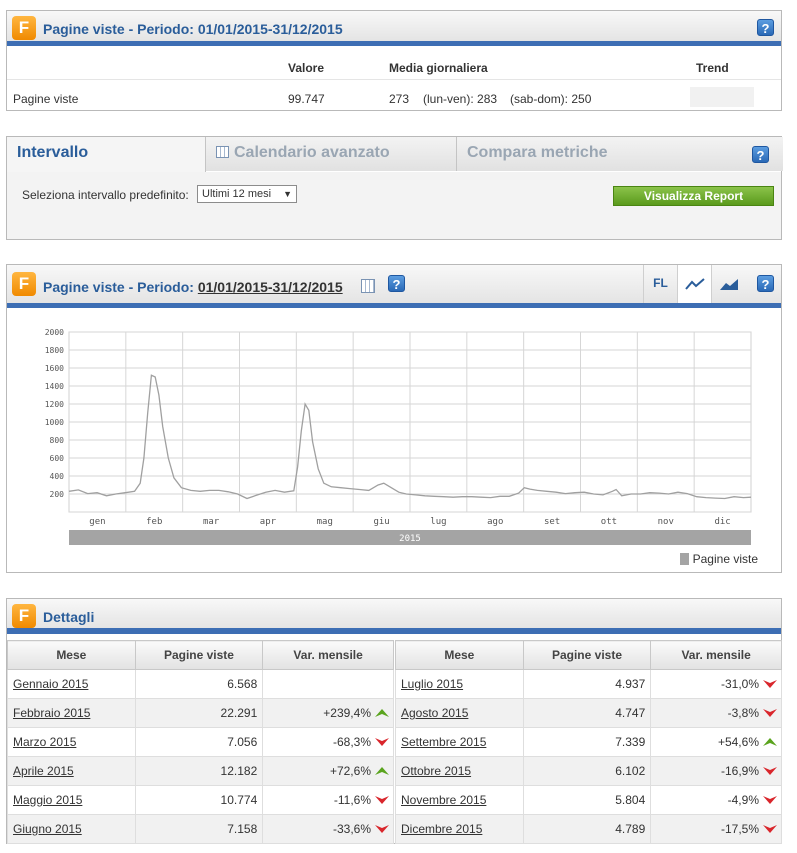  I want to click on var-mensile-cell: -68,3%, so click(328, 742).